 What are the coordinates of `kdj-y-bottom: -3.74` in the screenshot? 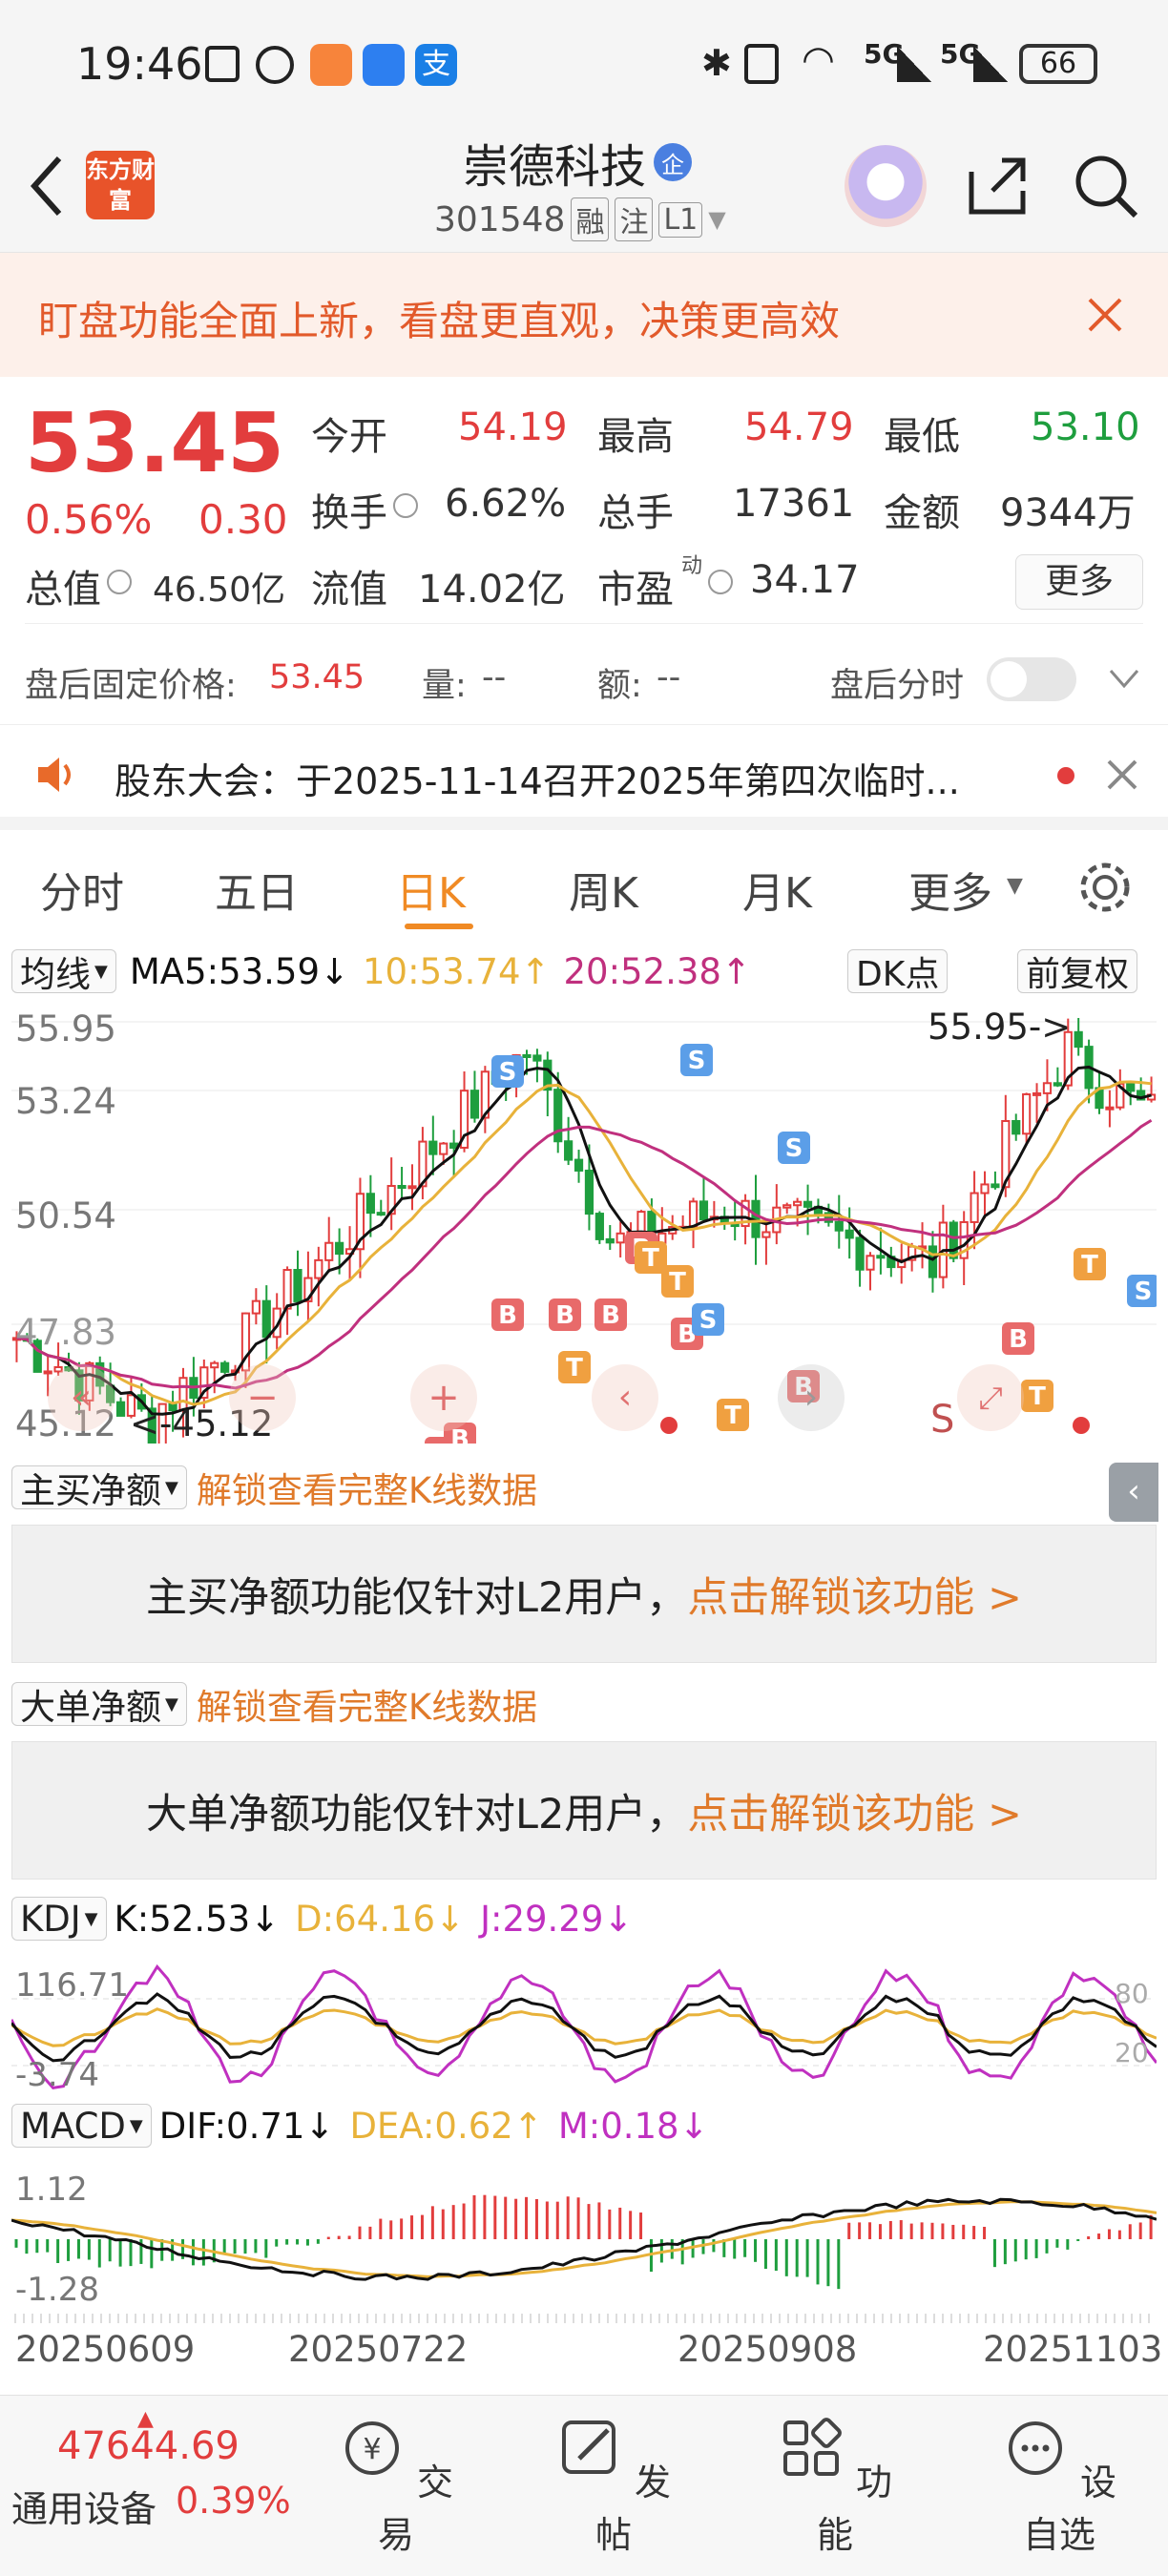 It's located at (57, 2075).